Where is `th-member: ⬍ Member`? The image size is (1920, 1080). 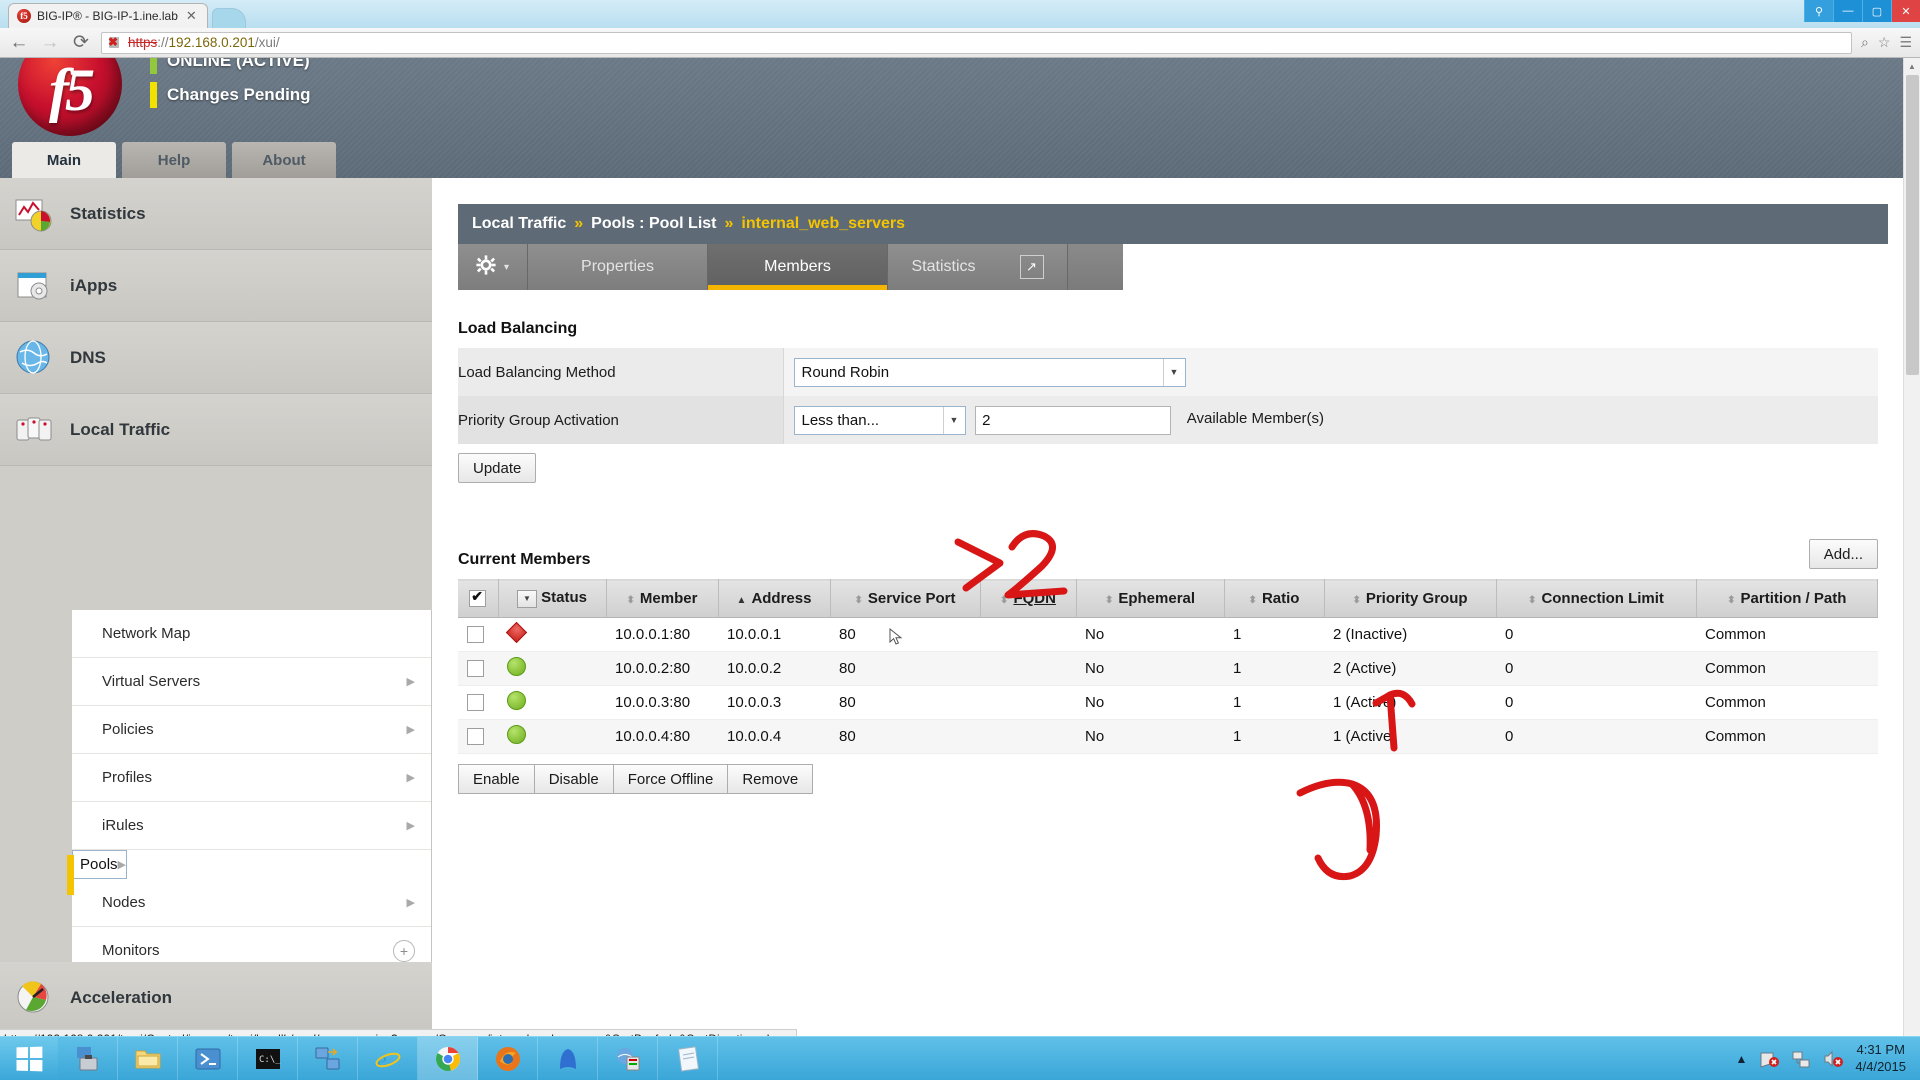 th-member: ⬍ Member is located at coordinates (662, 598).